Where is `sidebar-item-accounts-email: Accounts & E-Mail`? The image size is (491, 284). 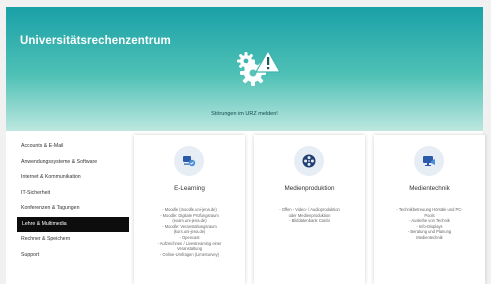 sidebar-item-accounts-email: Accounts & E-Mail is located at coordinates (70, 147).